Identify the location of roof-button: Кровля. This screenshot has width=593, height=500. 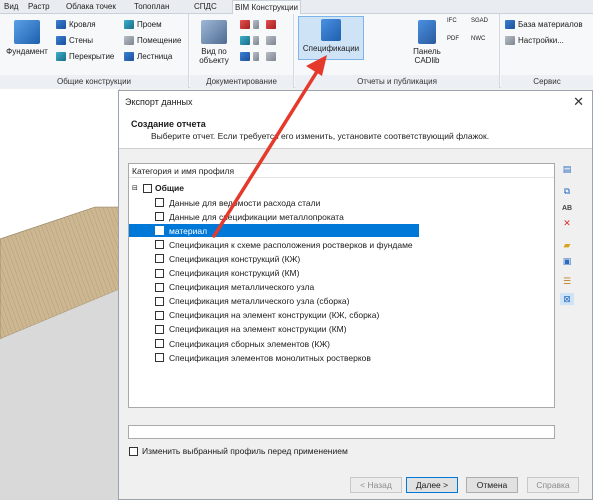
(76, 24).